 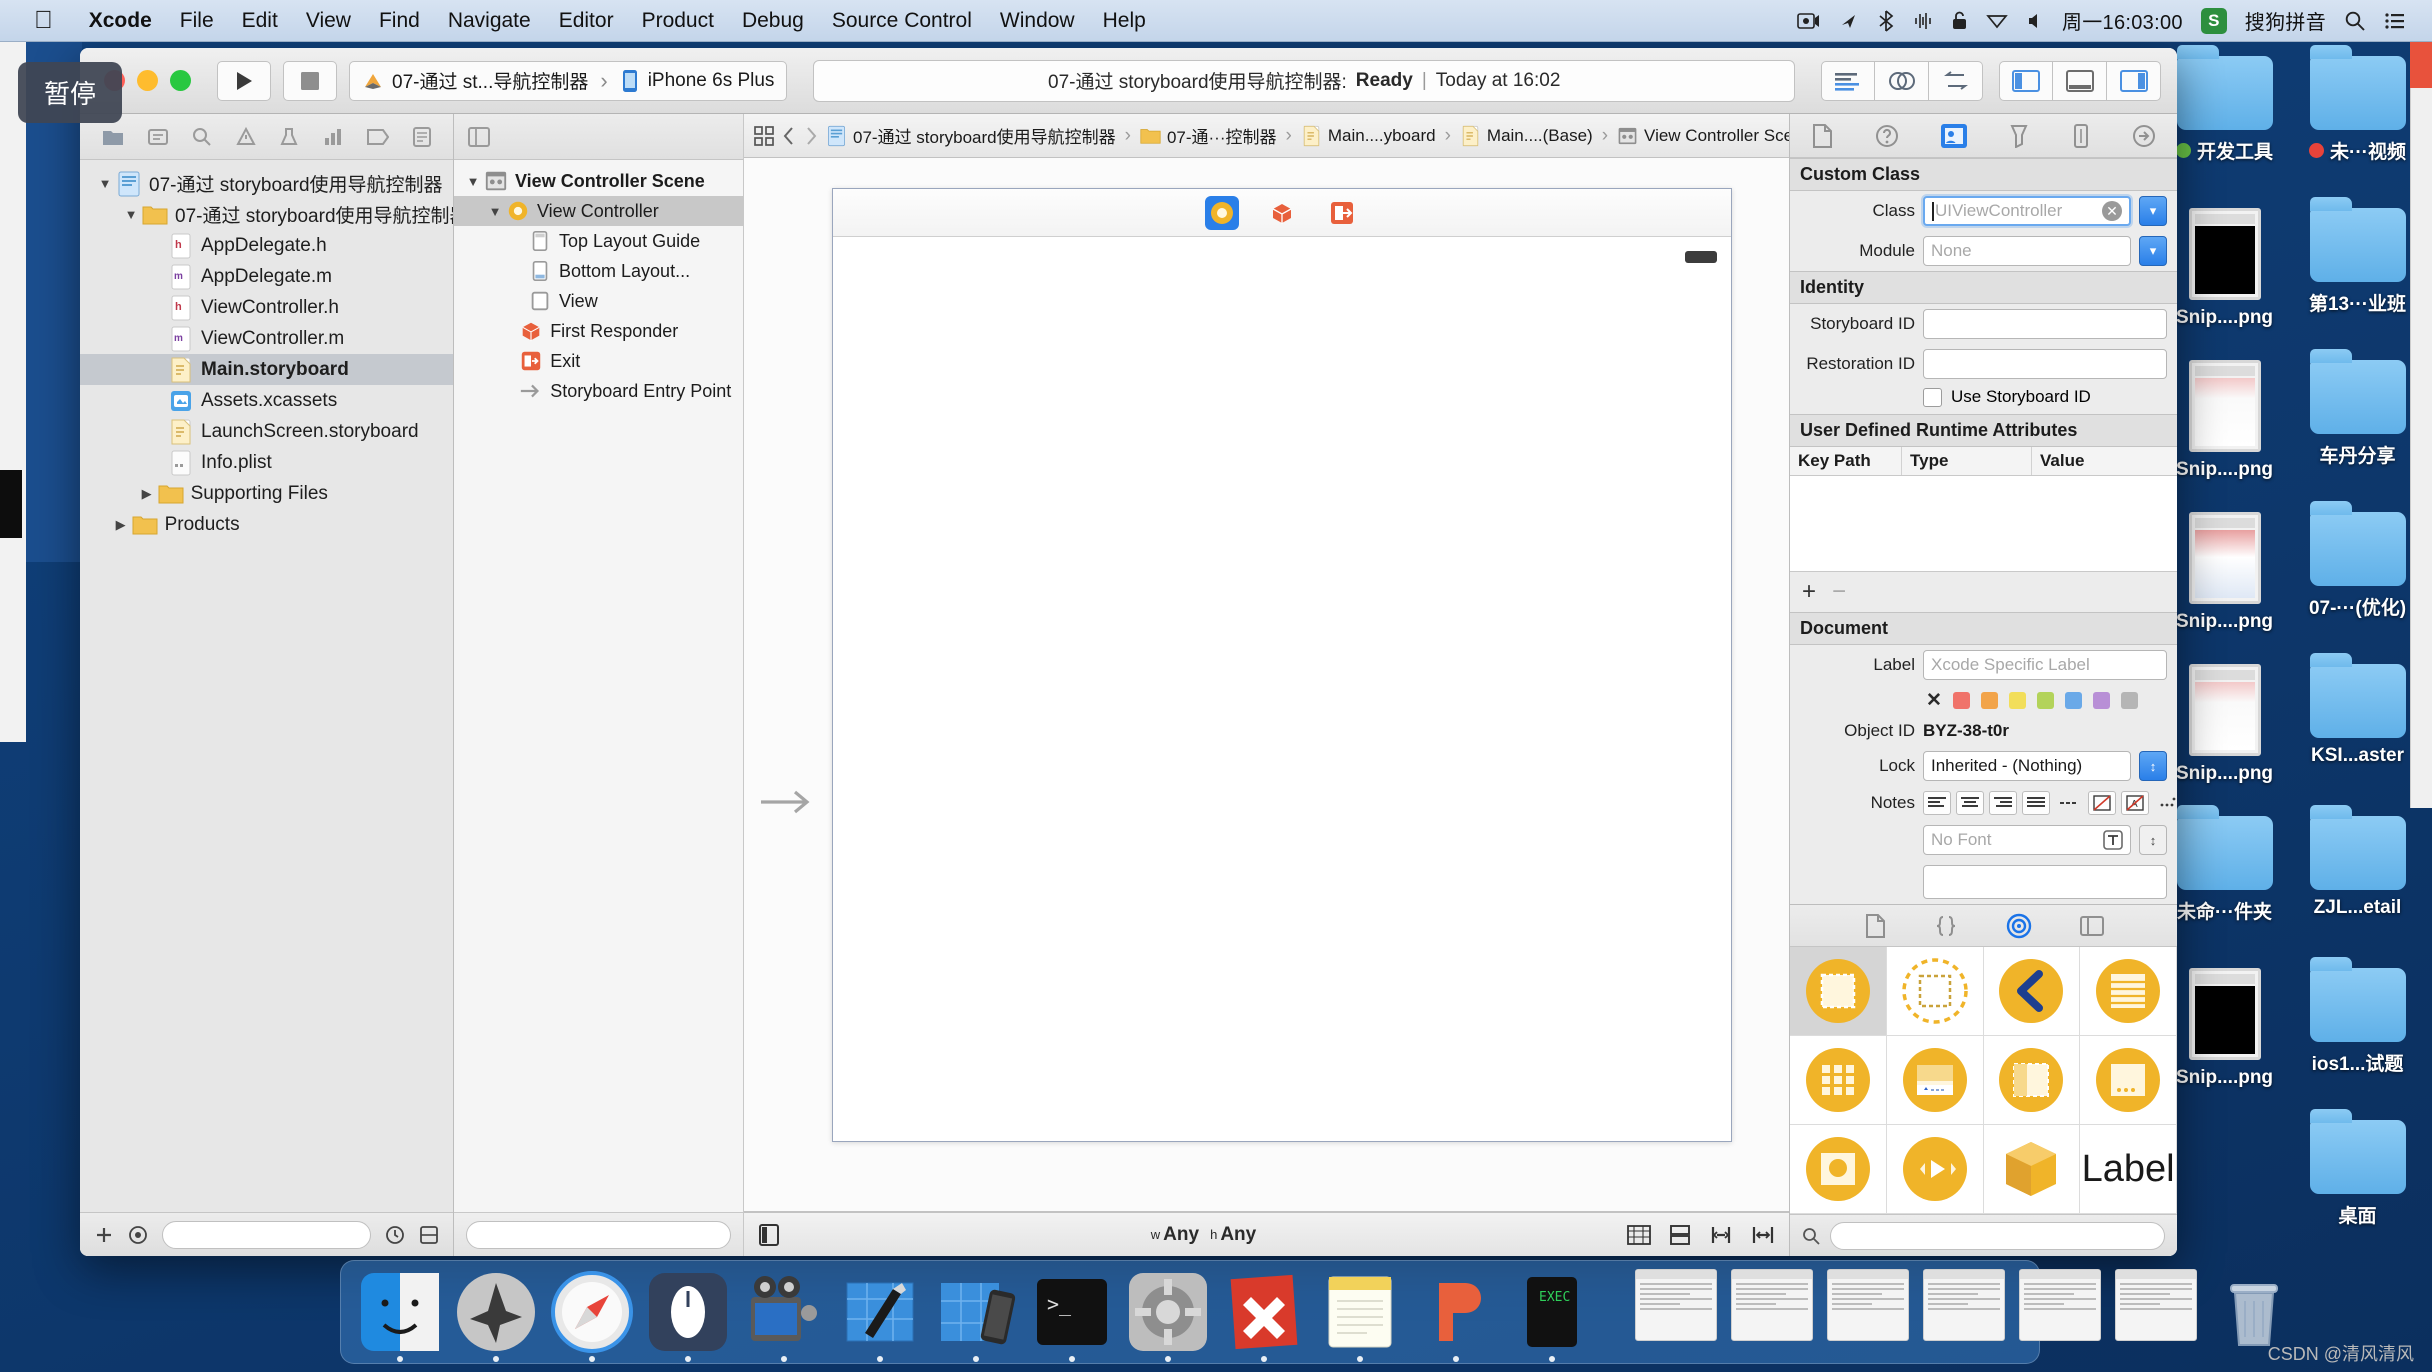 I want to click on menu-item-edit: Edit, so click(x=260, y=21).